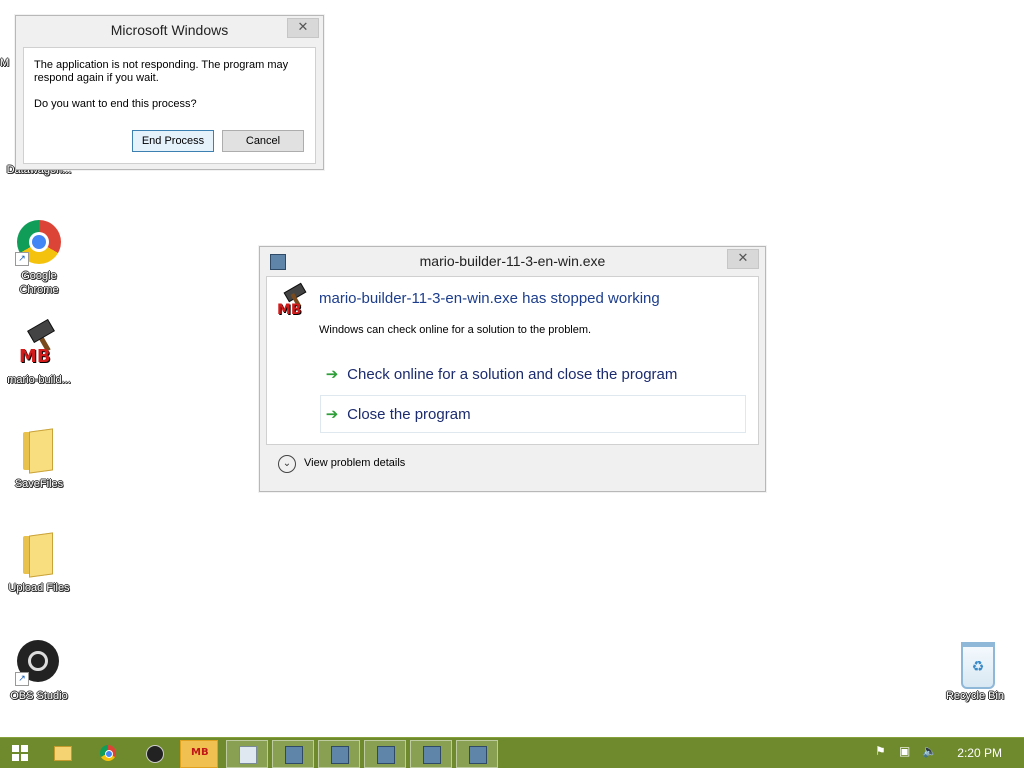 The height and width of the screenshot is (768, 1024). I want to click on start-button, so click(20, 753).